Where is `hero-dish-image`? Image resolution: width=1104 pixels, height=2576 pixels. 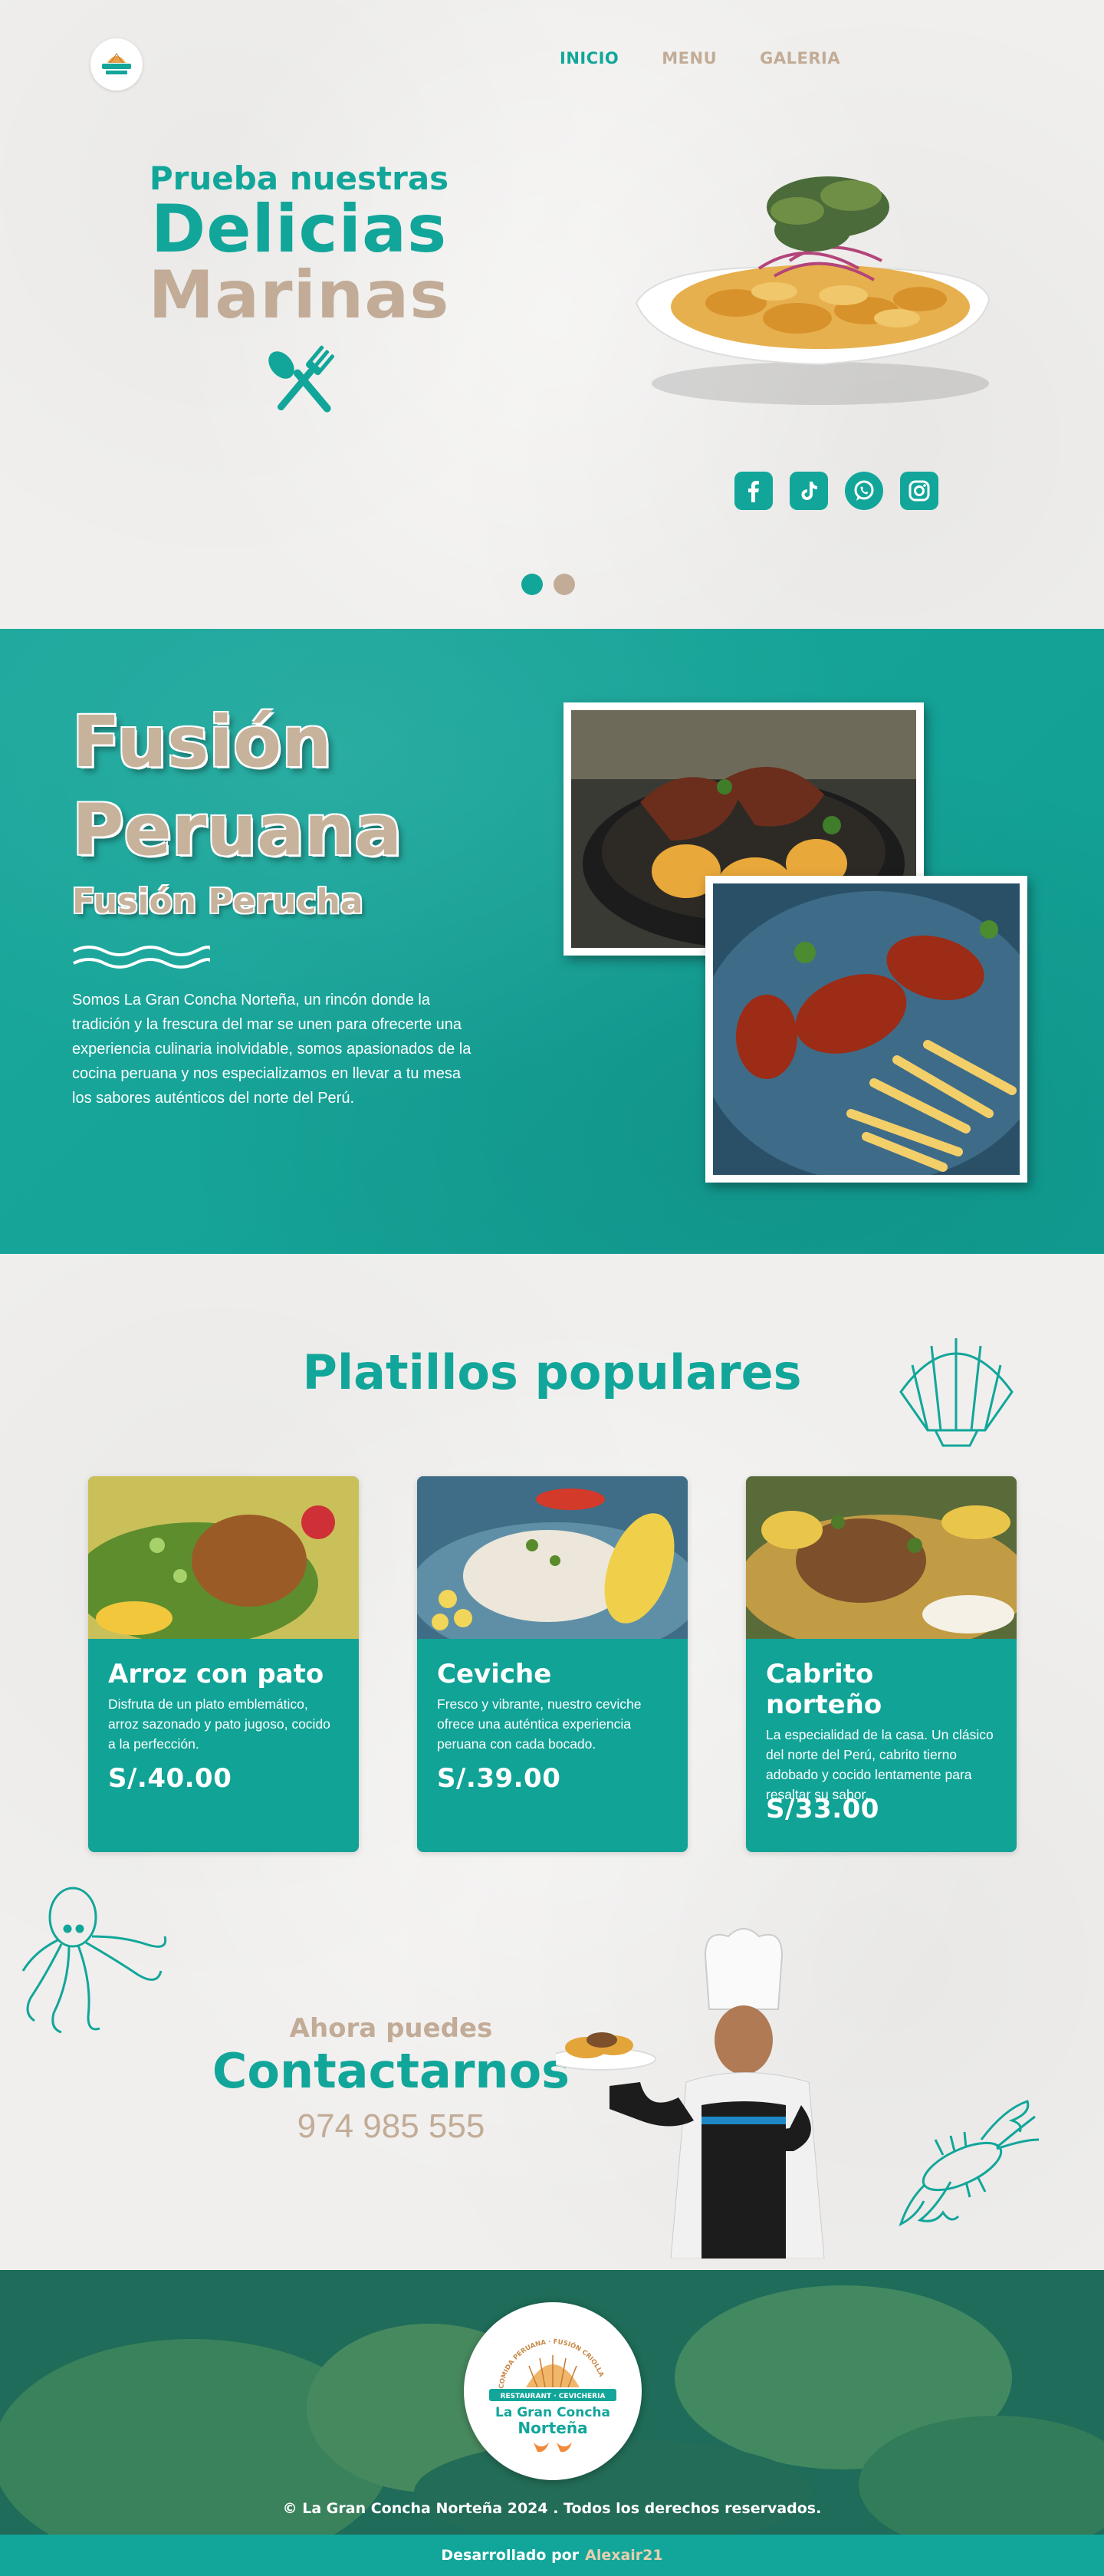
hero-dish-image is located at coordinates (813, 290).